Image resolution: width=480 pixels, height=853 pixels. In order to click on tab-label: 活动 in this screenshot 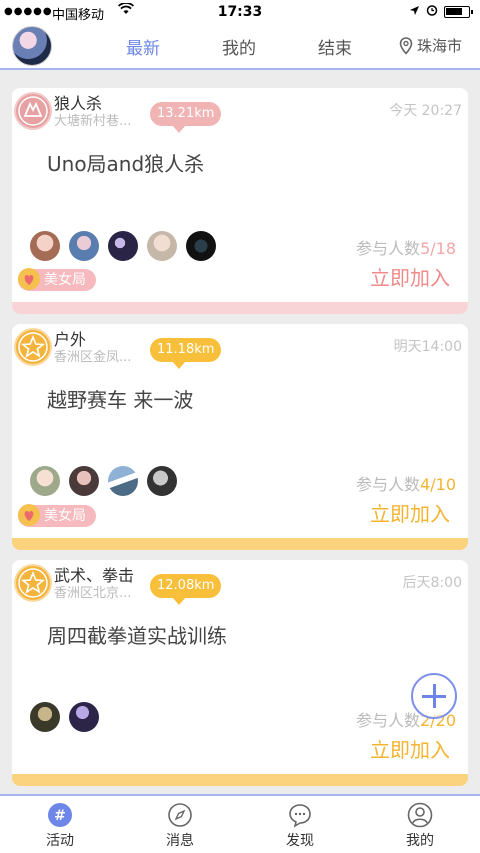, I will do `click(60, 841)`.